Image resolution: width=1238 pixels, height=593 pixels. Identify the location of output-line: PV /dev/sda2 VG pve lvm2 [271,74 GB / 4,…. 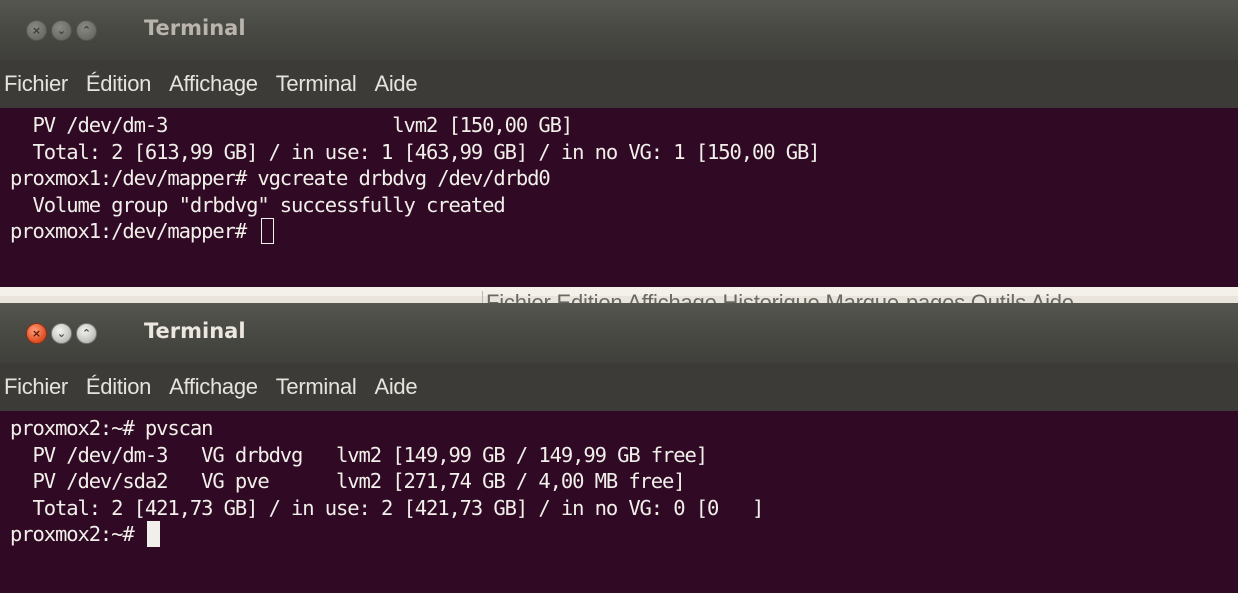
(347, 481).